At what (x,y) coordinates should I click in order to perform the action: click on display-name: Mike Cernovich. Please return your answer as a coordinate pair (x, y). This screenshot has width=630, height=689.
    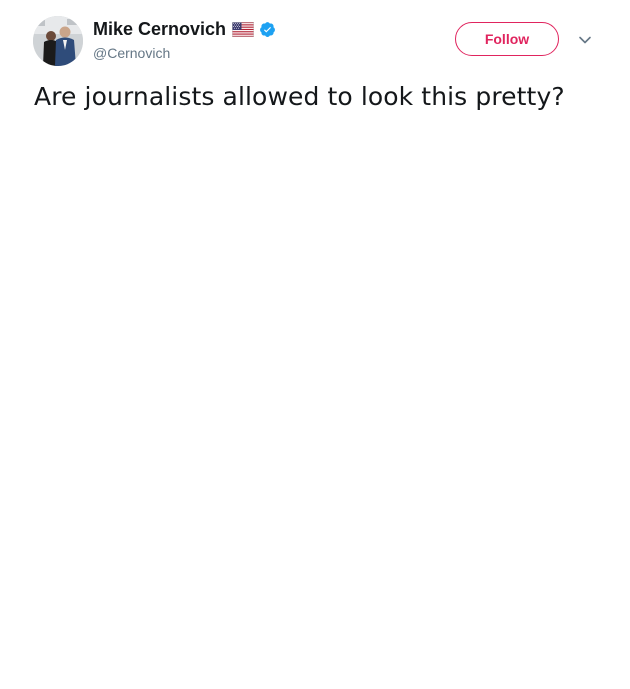
    Looking at the image, I should click on (159, 29).